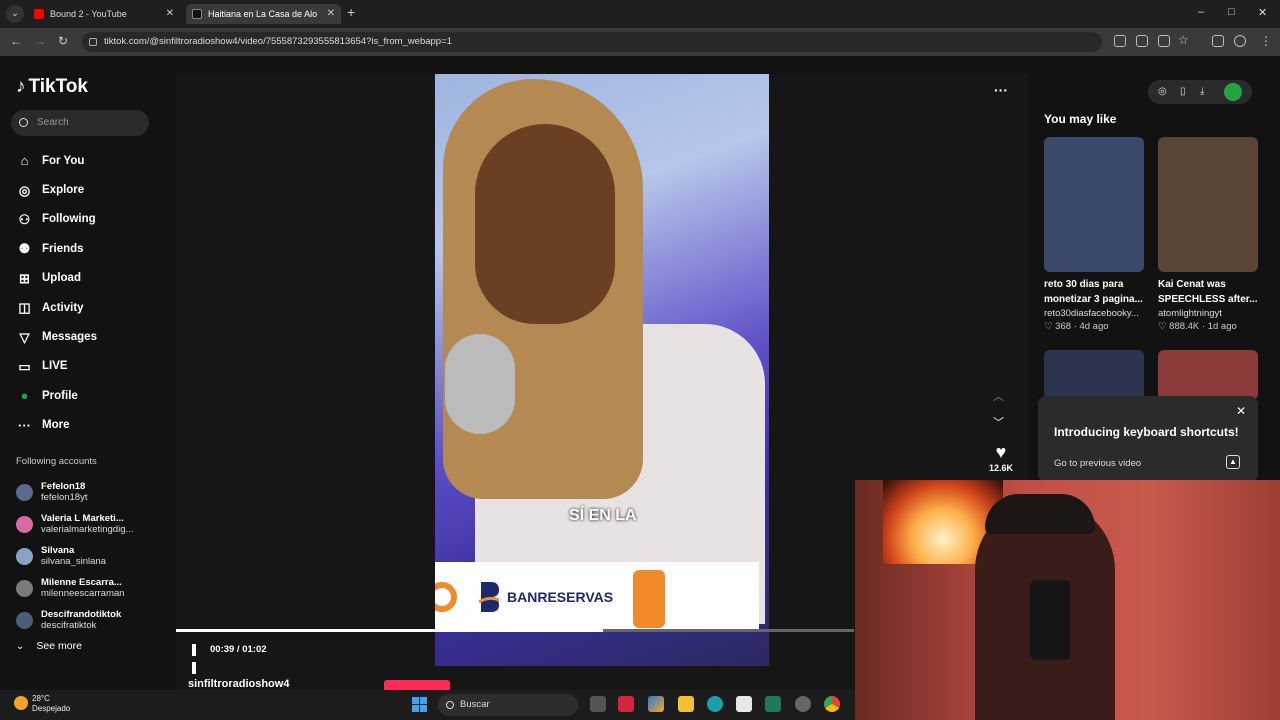 The width and height of the screenshot is (1280, 720). Describe the element at coordinates (446, 597) in the screenshot. I see `ad-decoration` at that location.